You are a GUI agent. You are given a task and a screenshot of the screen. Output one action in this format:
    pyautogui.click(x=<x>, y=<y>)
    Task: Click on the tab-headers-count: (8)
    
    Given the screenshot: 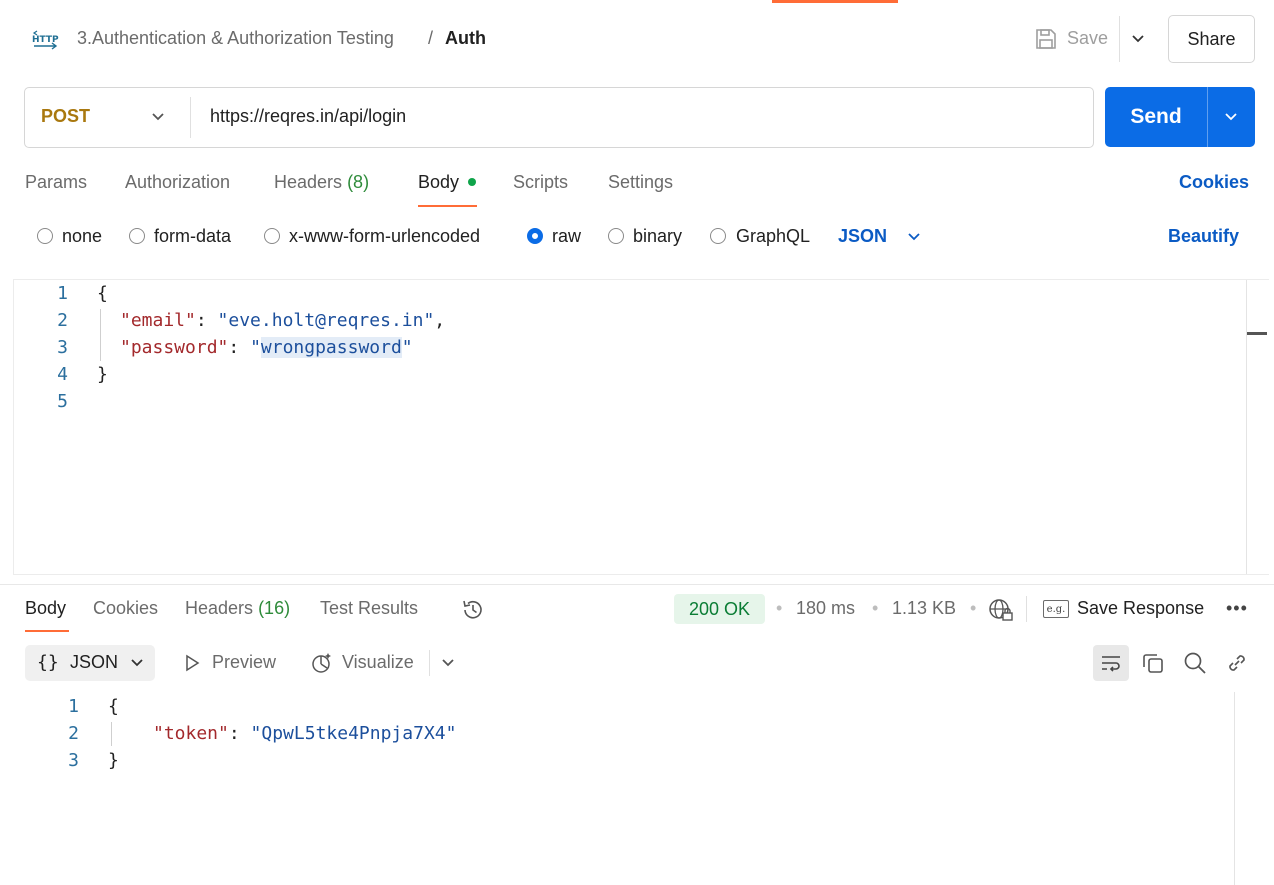 What is the action you would take?
    pyautogui.click(x=358, y=182)
    